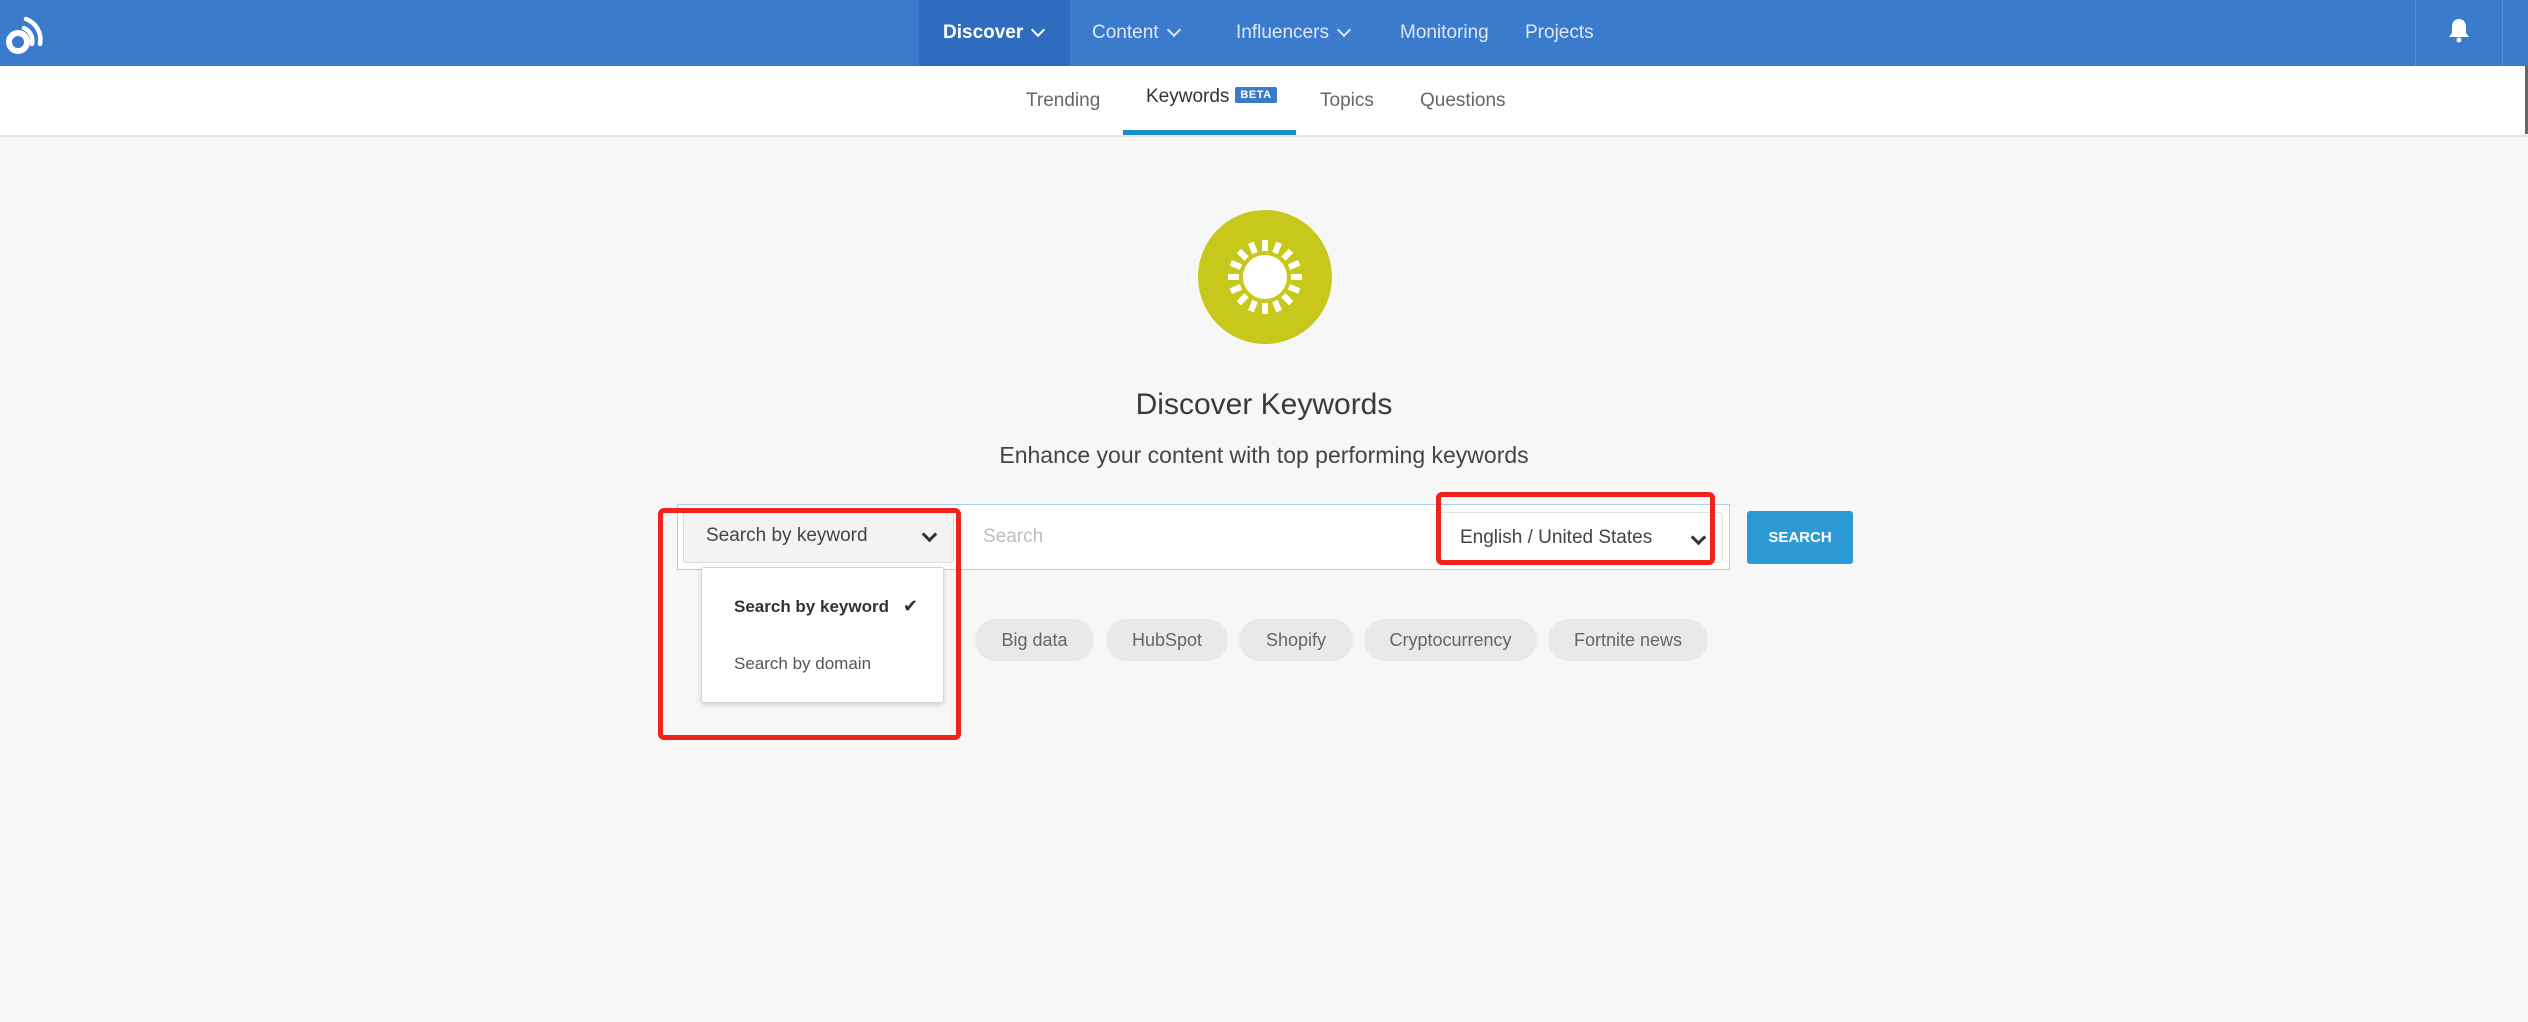 The width and height of the screenshot is (2528, 1022). I want to click on tab-topics: Topics, so click(1347, 100).